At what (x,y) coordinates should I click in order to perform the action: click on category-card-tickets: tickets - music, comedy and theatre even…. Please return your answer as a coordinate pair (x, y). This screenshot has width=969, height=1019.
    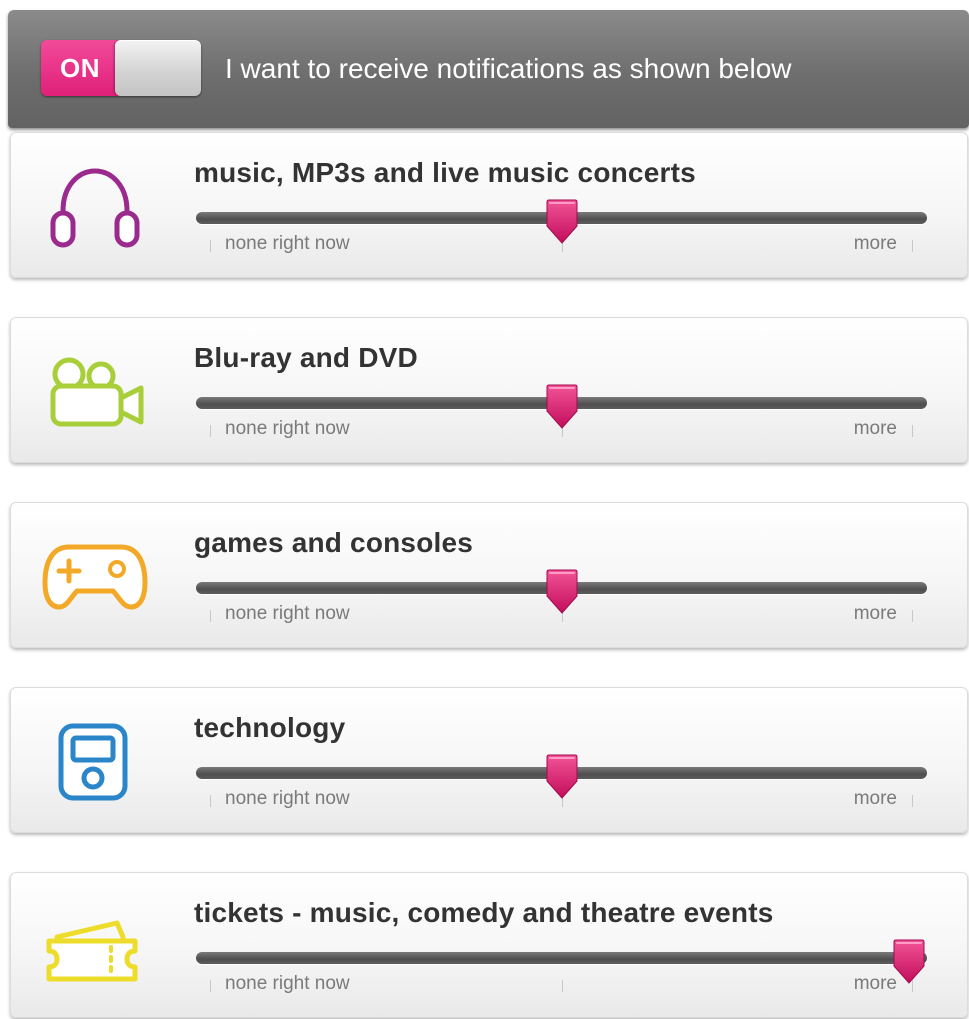
    Looking at the image, I should click on (489, 945).